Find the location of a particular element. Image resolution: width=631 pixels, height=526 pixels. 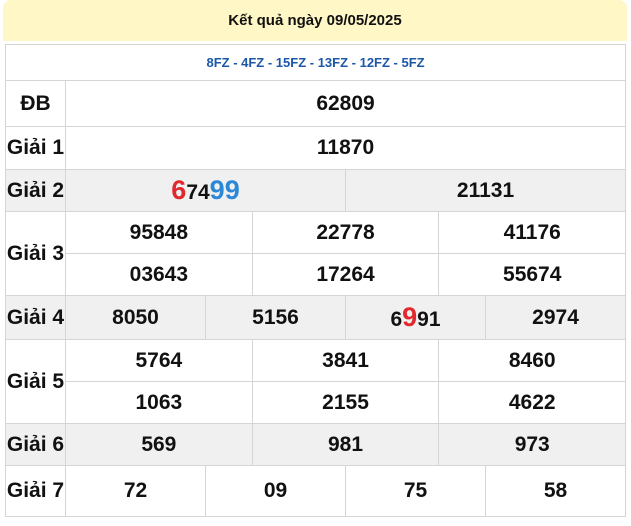

special-prize-row: ĐB 62809 is located at coordinates (316, 103).